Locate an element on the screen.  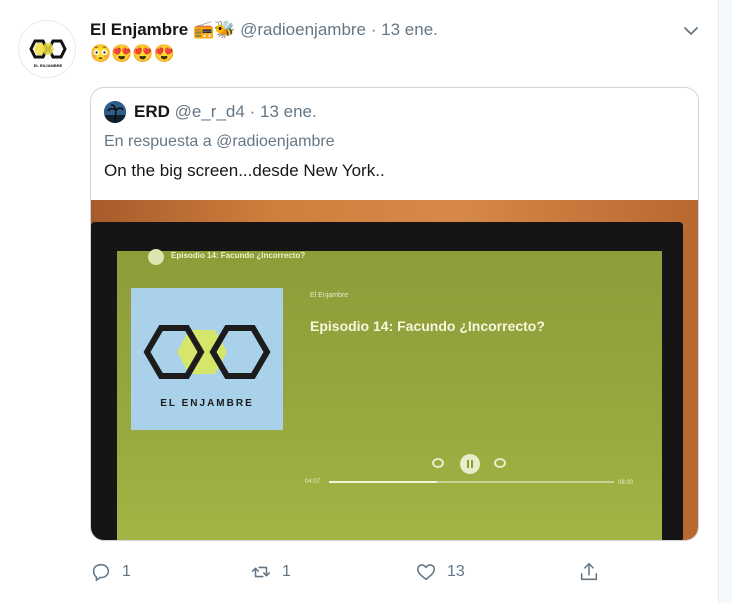
chevron-down-icon is located at coordinates (691, 31).